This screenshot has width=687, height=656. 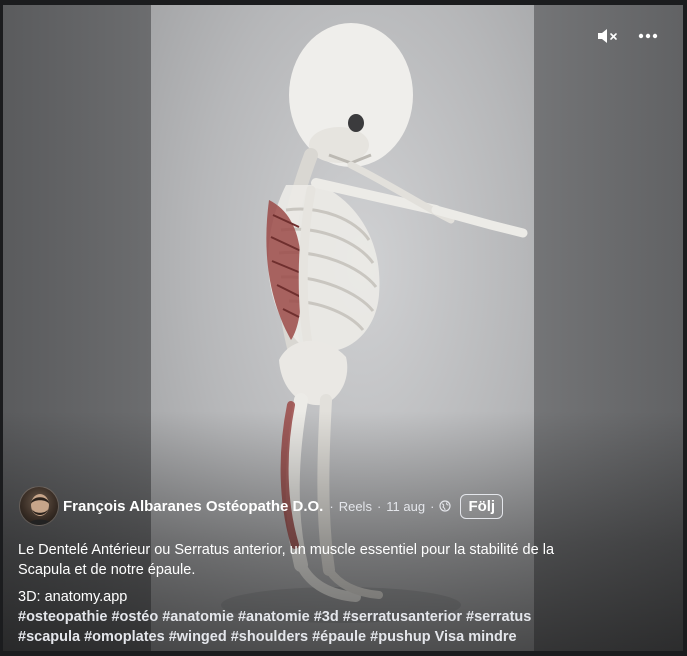 I want to click on more-options-button, so click(x=648, y=36).